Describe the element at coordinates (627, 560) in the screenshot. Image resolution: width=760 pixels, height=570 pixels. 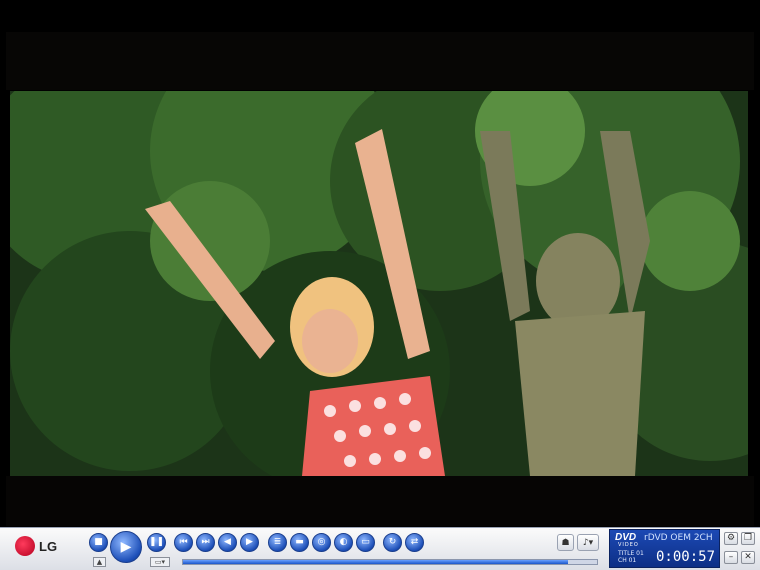
I see `chapter-label: CH 01` at that location.